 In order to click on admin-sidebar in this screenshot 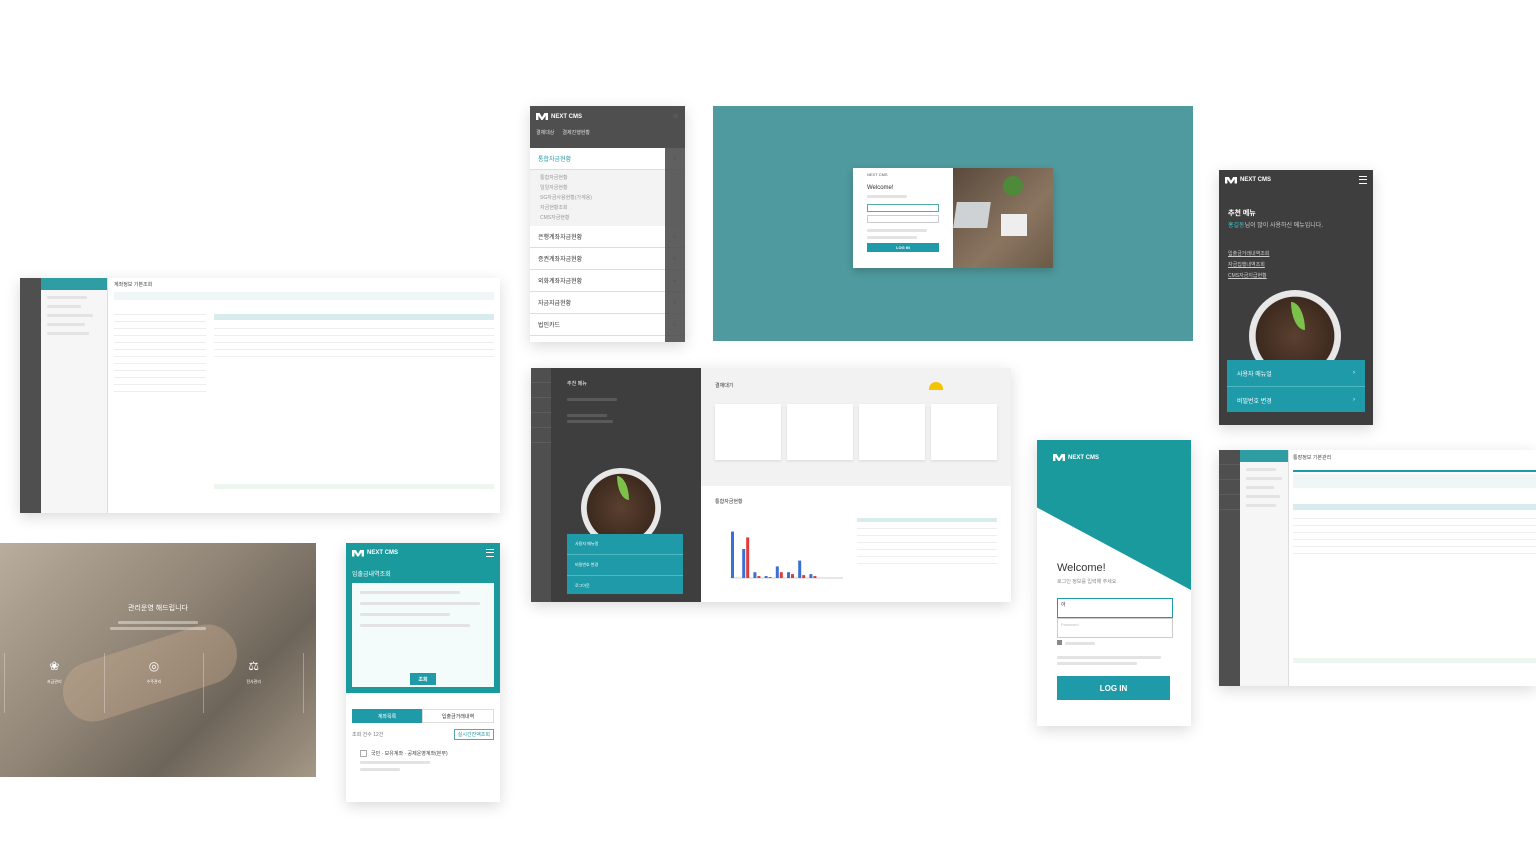, I will do `click(30, 395)`.